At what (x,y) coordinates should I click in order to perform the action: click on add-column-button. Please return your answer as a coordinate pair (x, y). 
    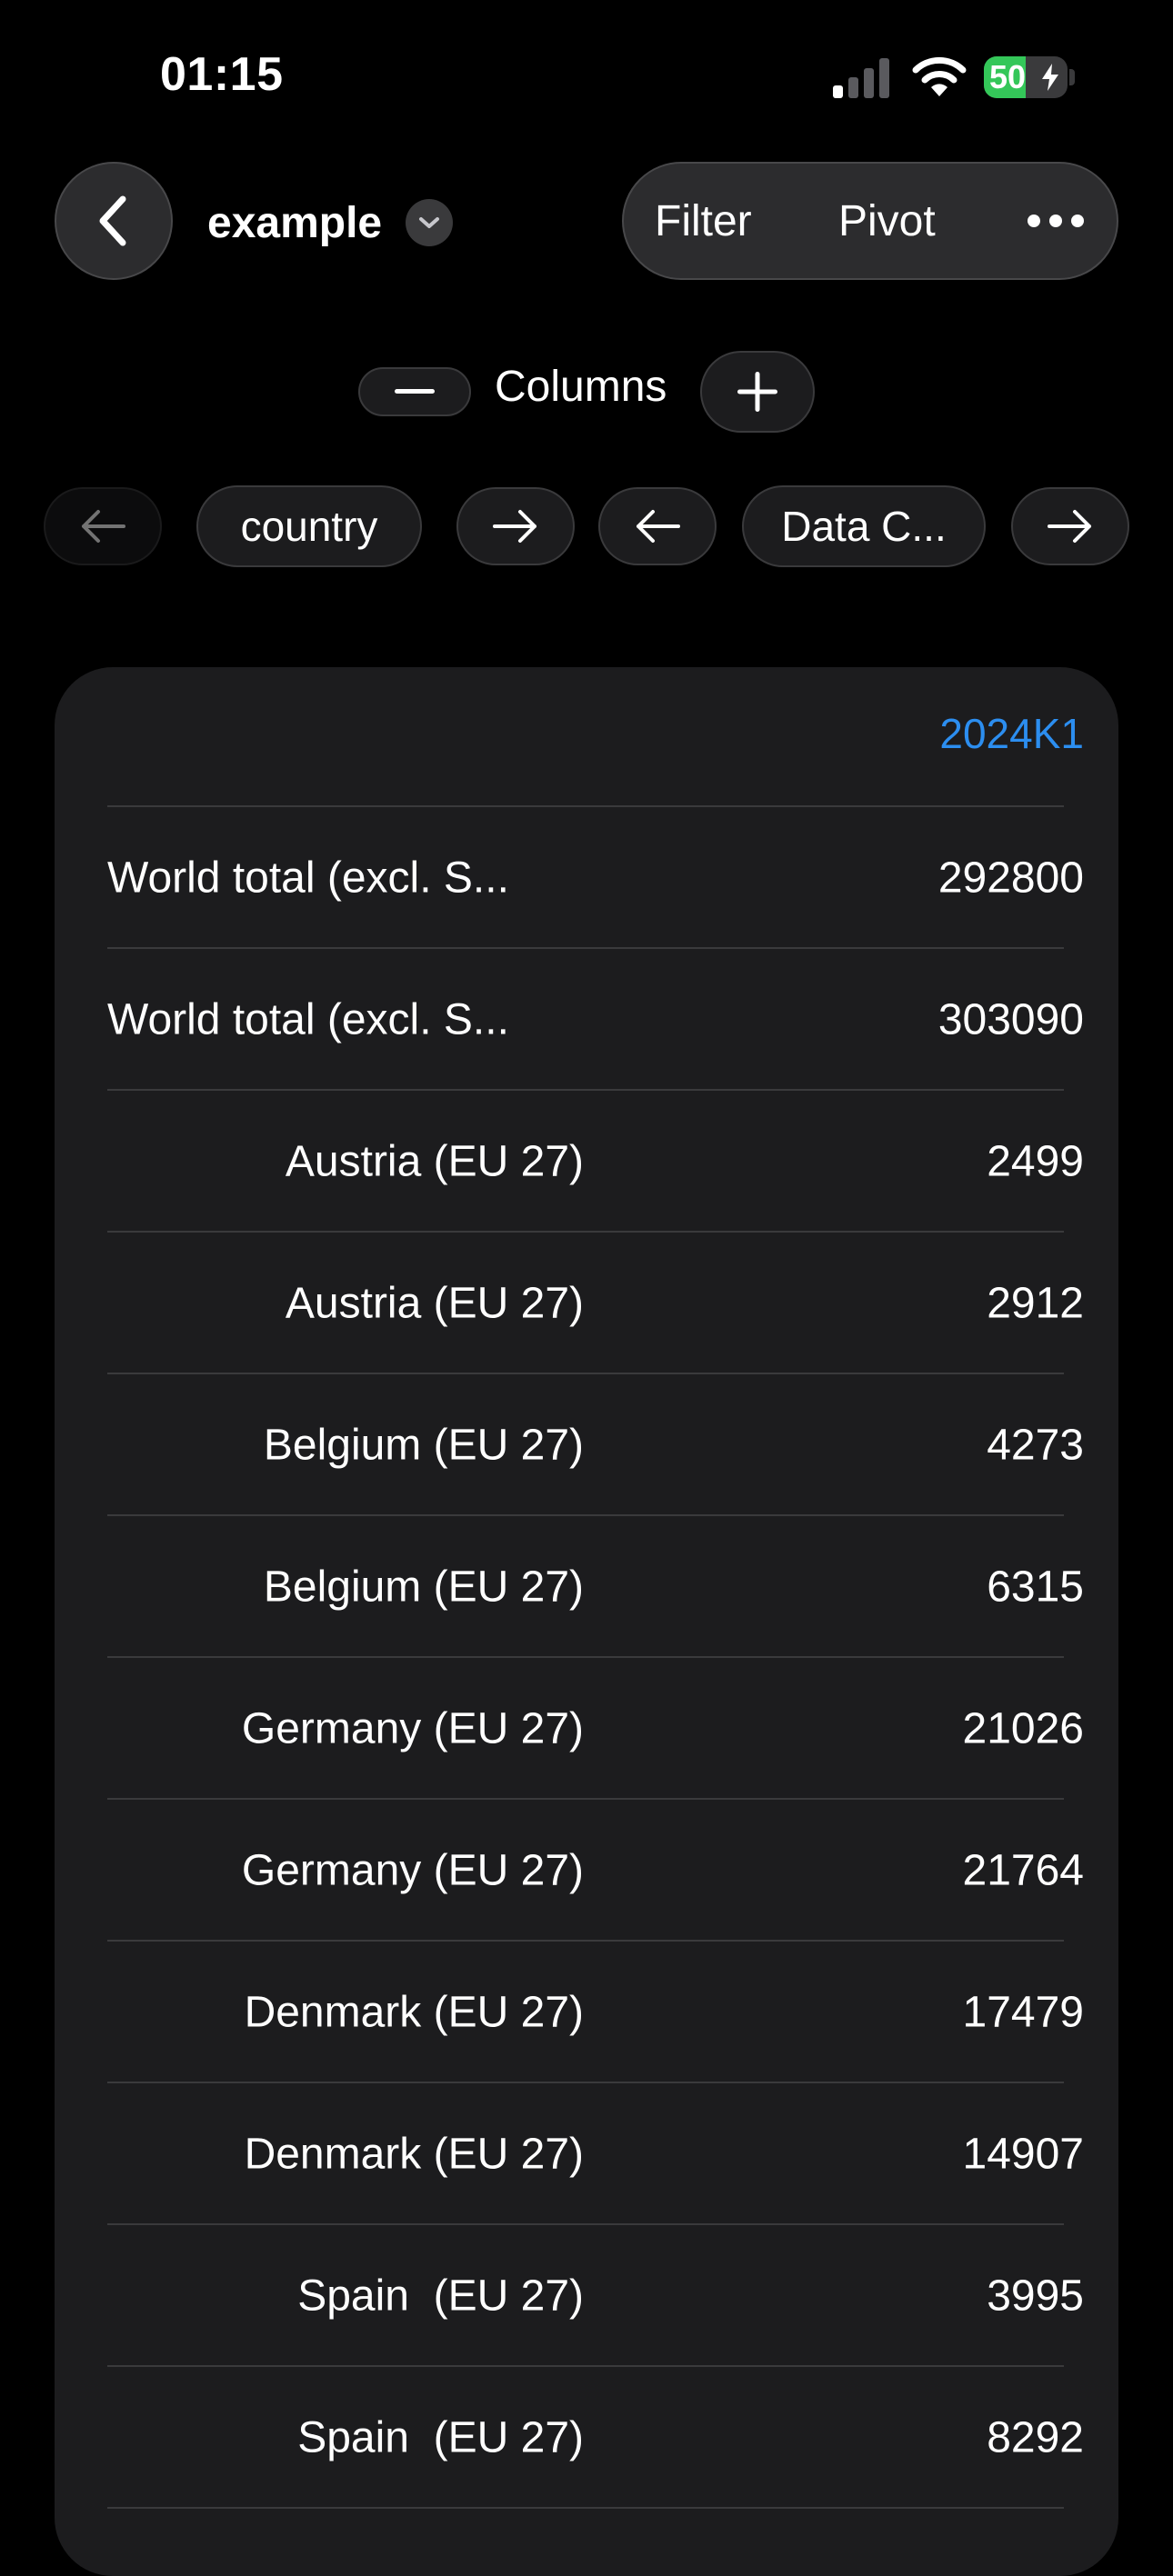
    Looking at the image, I should click on (757, 392).